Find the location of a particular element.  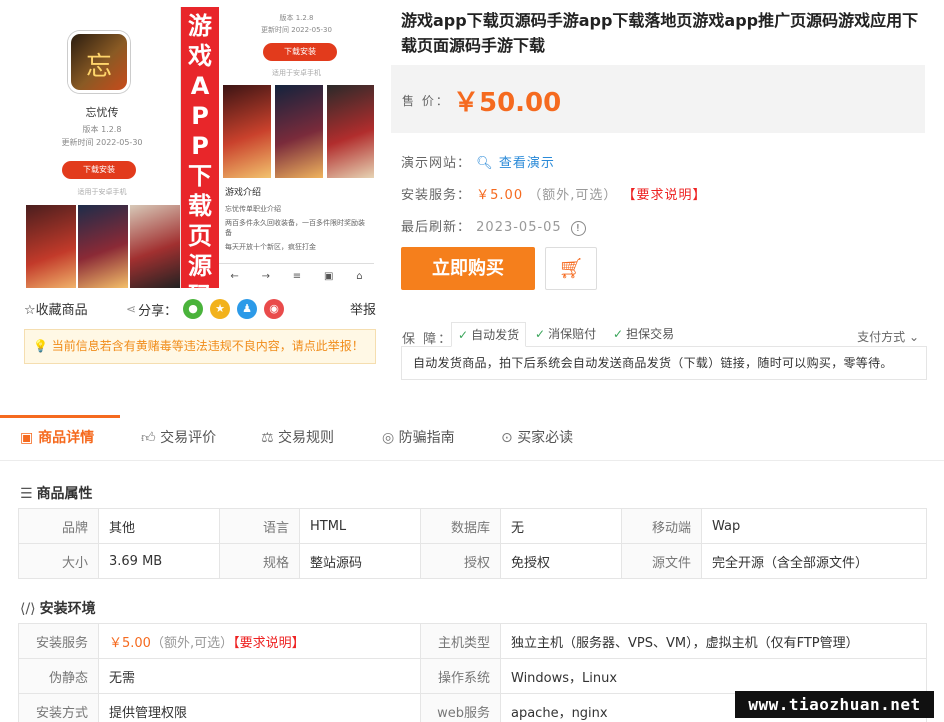

share-group: ⋖ 分享： ● ★ ♟ ◉ is located at coordinates (208, 309).